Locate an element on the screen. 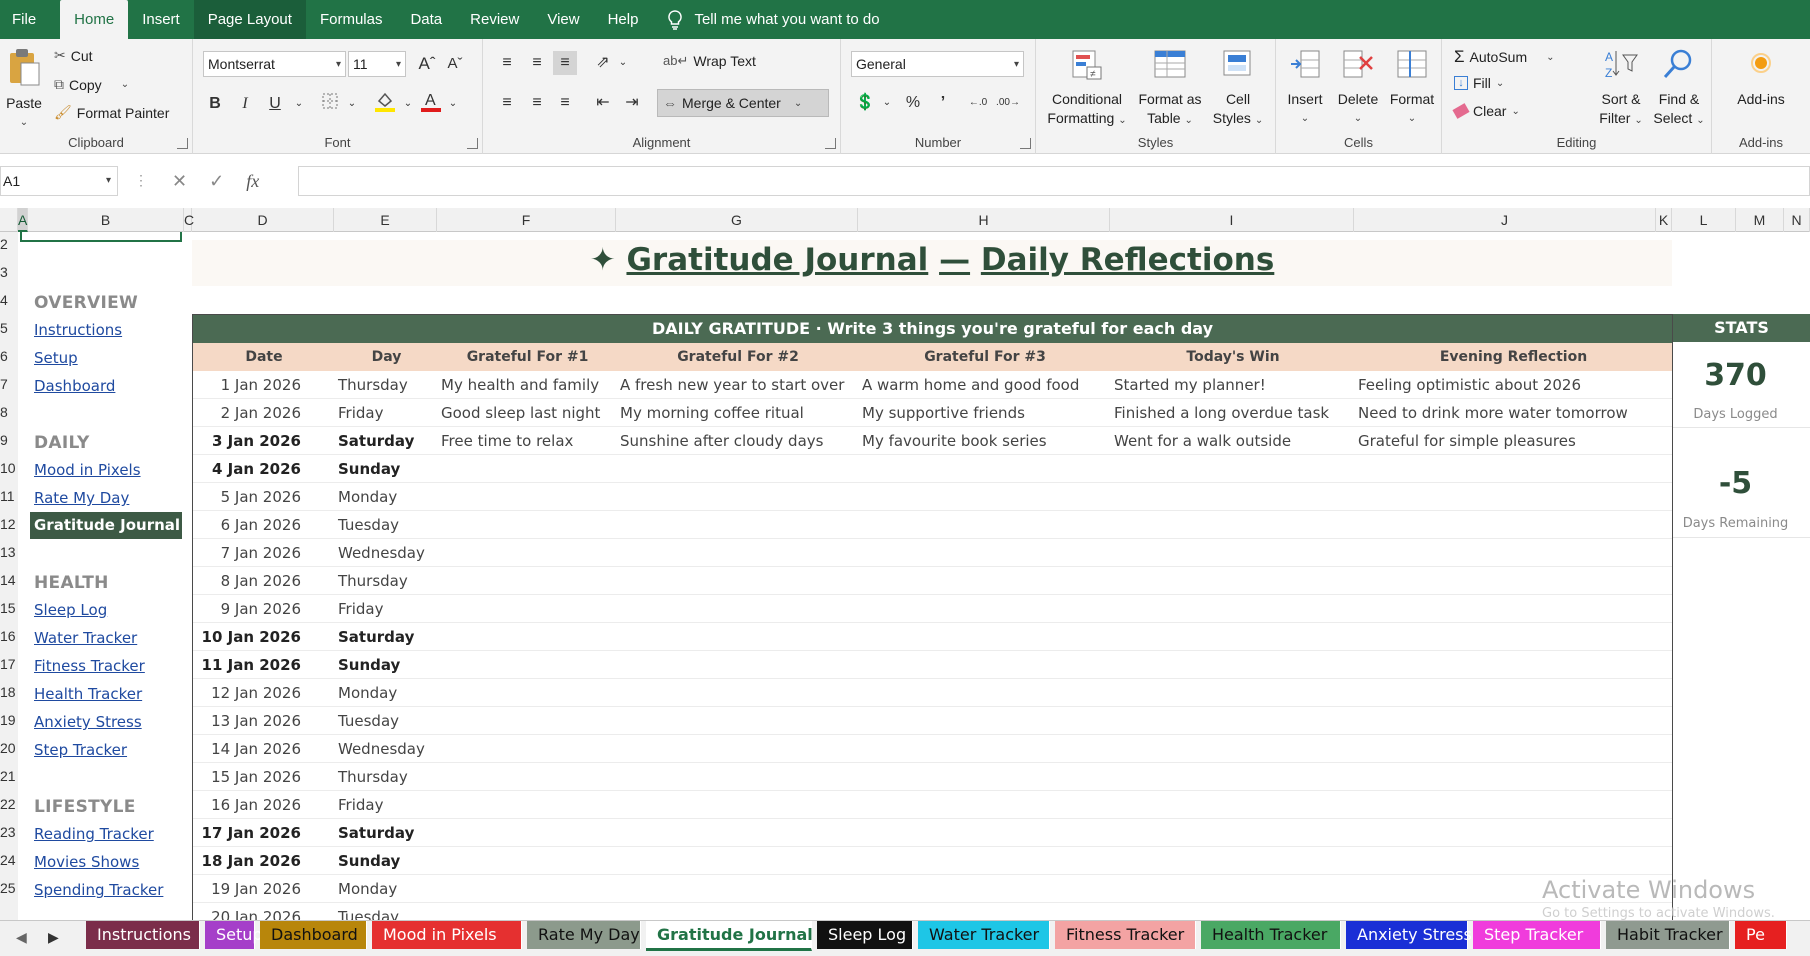 The width and height of the screenshot is (1810, 956). align-top-icon: ≡ is located at coordinates (507, 63).